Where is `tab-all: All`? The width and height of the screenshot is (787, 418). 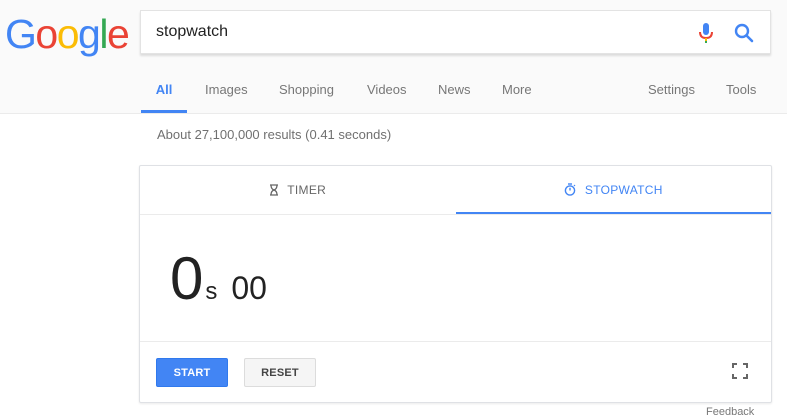 tab-all: All is located at coordinates (164, 92).